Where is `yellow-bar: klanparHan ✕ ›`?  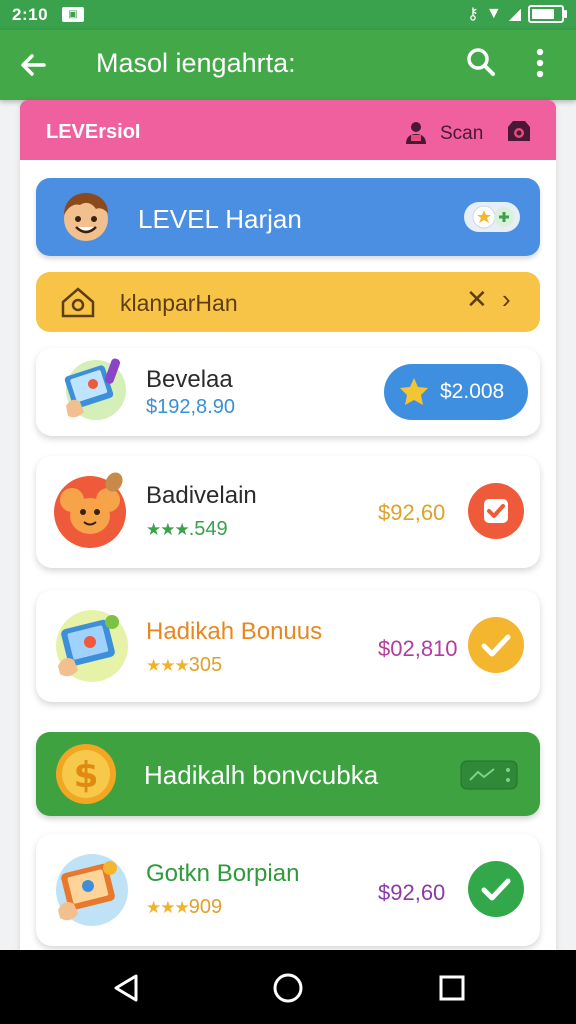 yellow-bar: klanparHan ✕ › is located at coordinates (288, 302).